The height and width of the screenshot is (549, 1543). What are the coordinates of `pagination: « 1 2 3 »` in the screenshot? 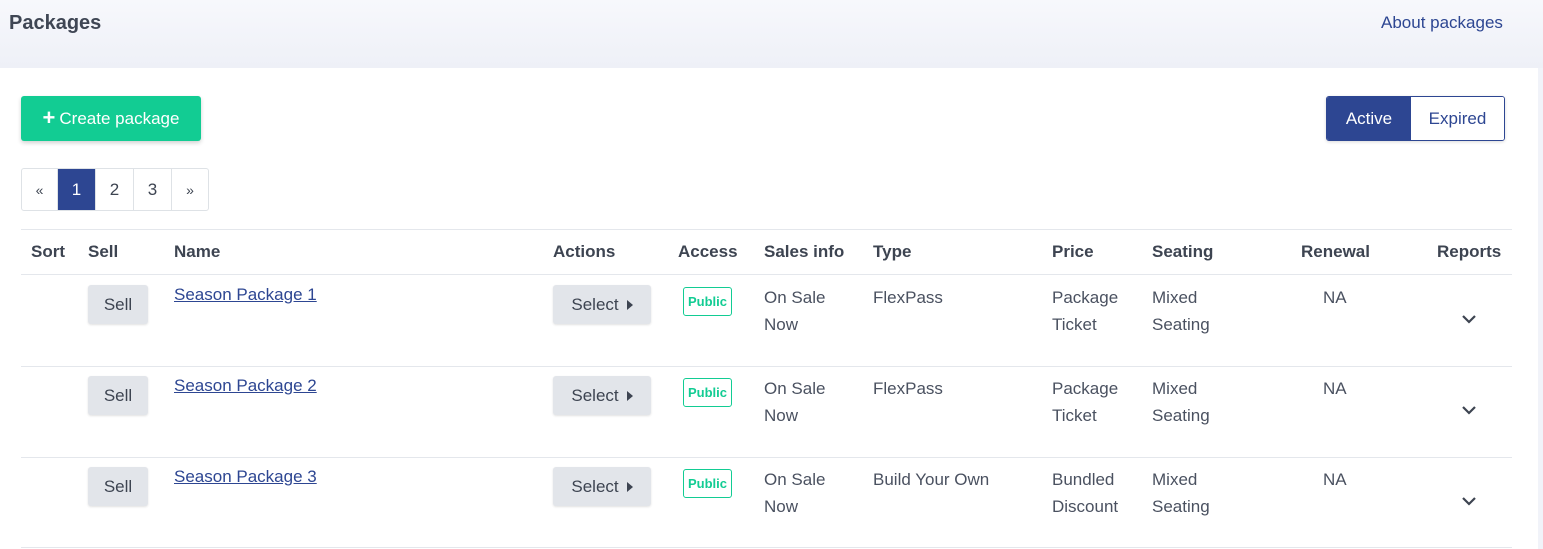 It's located at (115, 189).